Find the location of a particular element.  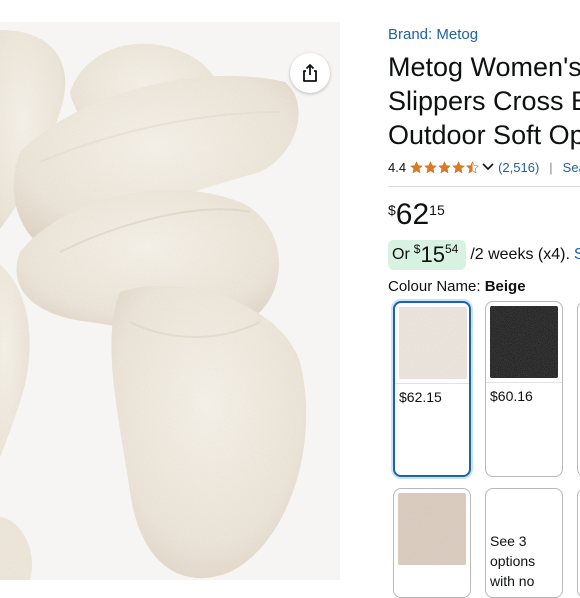

share-icon is located at coordinates (310, 73).